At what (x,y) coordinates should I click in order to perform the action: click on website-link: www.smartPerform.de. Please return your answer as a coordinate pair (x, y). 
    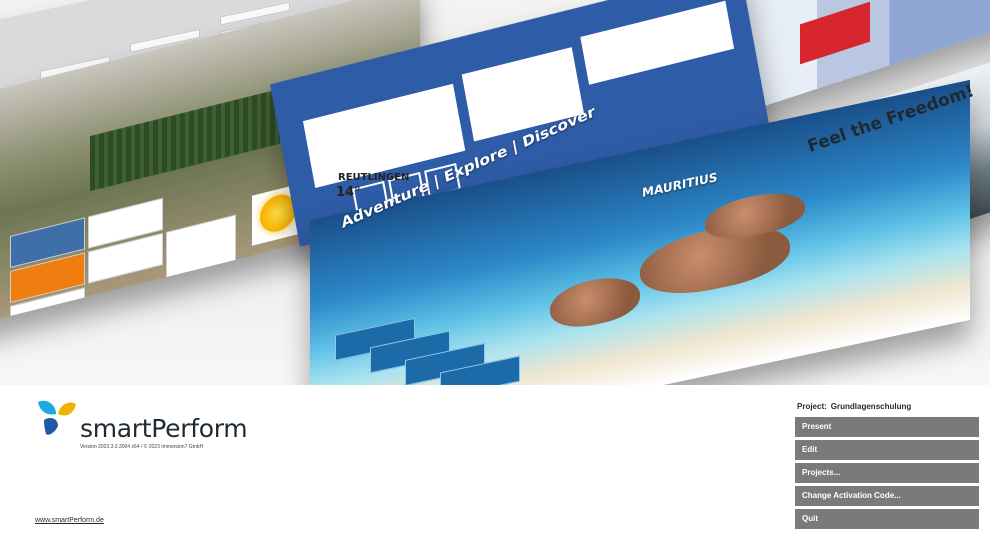
    Looking at the image, I should click on (69, 520).